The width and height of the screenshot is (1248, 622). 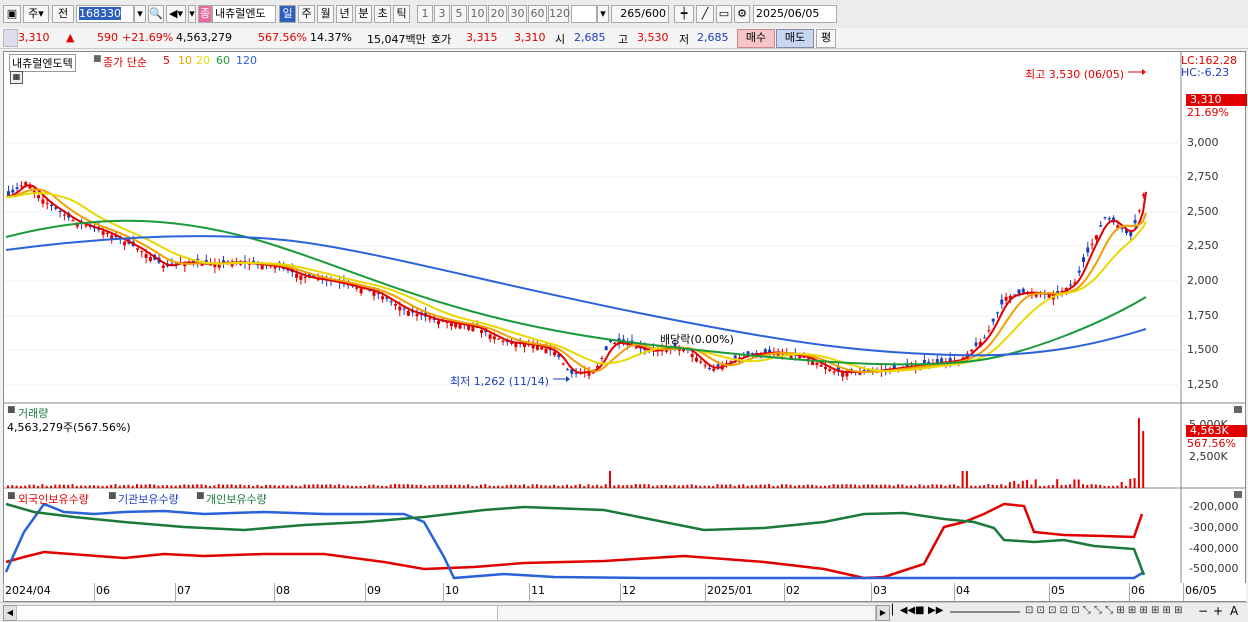 What do you see at coordinates (53, 499) in the screenshot?
I see `foreign-legend: 외국인보유수량` at bounding box center [53, 499].